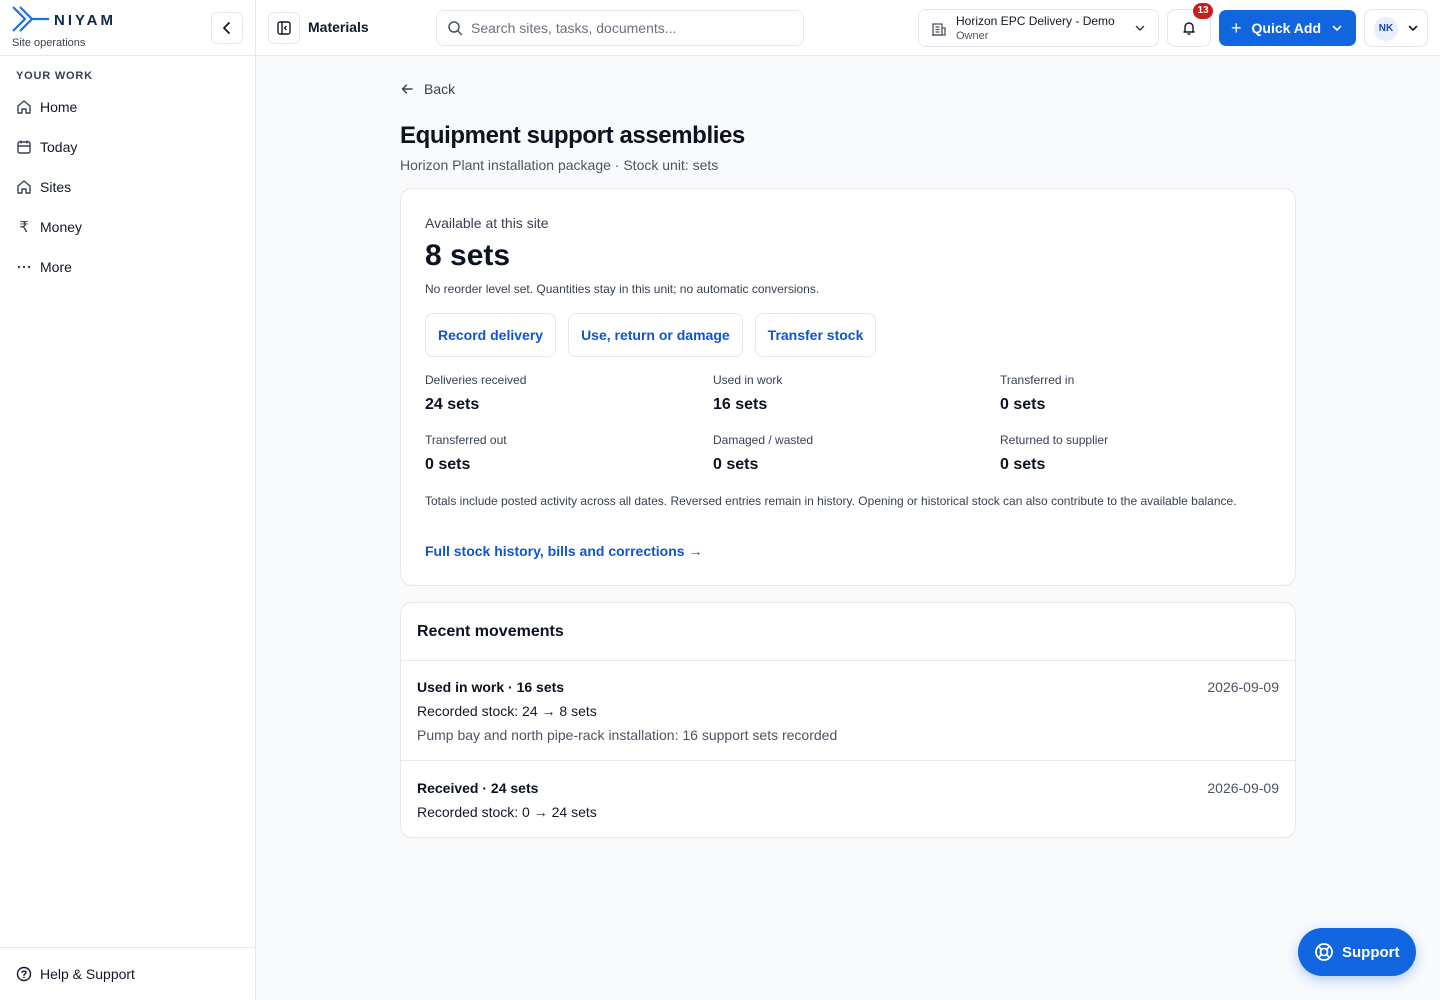 This screenshot has width=1440, height=1000. I want to click on chevron-left-icon, so click(226, 28).